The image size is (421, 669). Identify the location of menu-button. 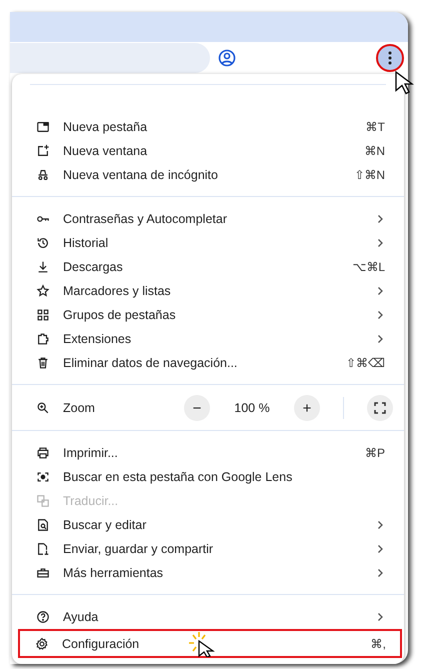
(390, 58).